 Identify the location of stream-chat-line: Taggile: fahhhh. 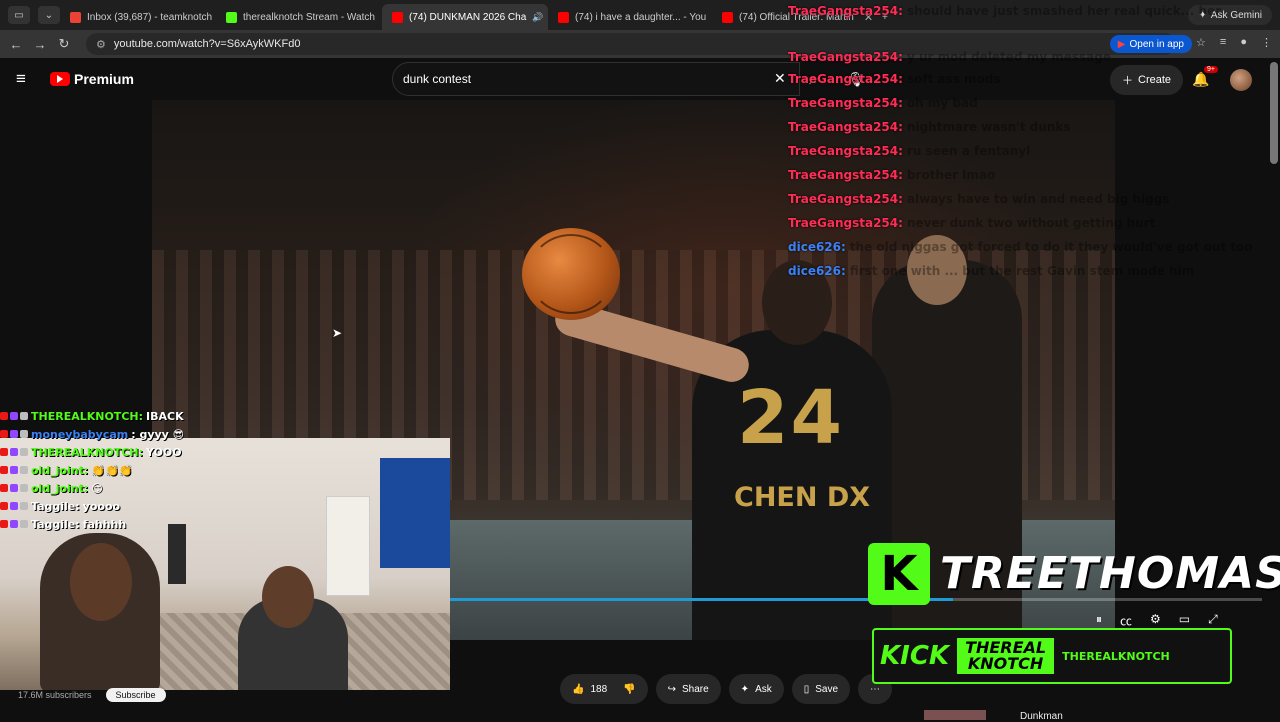
(225, 524).